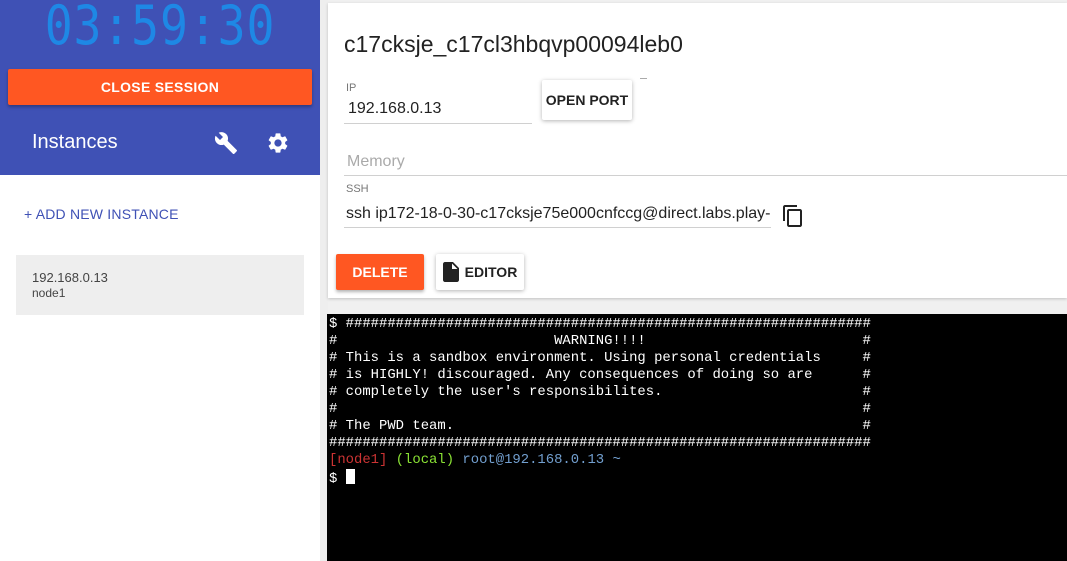 This screenshot has height=561, width=1067. Describe the element at coordinates (380, 272) in the screenshot. I see `delete-button: DELETE` at that location.